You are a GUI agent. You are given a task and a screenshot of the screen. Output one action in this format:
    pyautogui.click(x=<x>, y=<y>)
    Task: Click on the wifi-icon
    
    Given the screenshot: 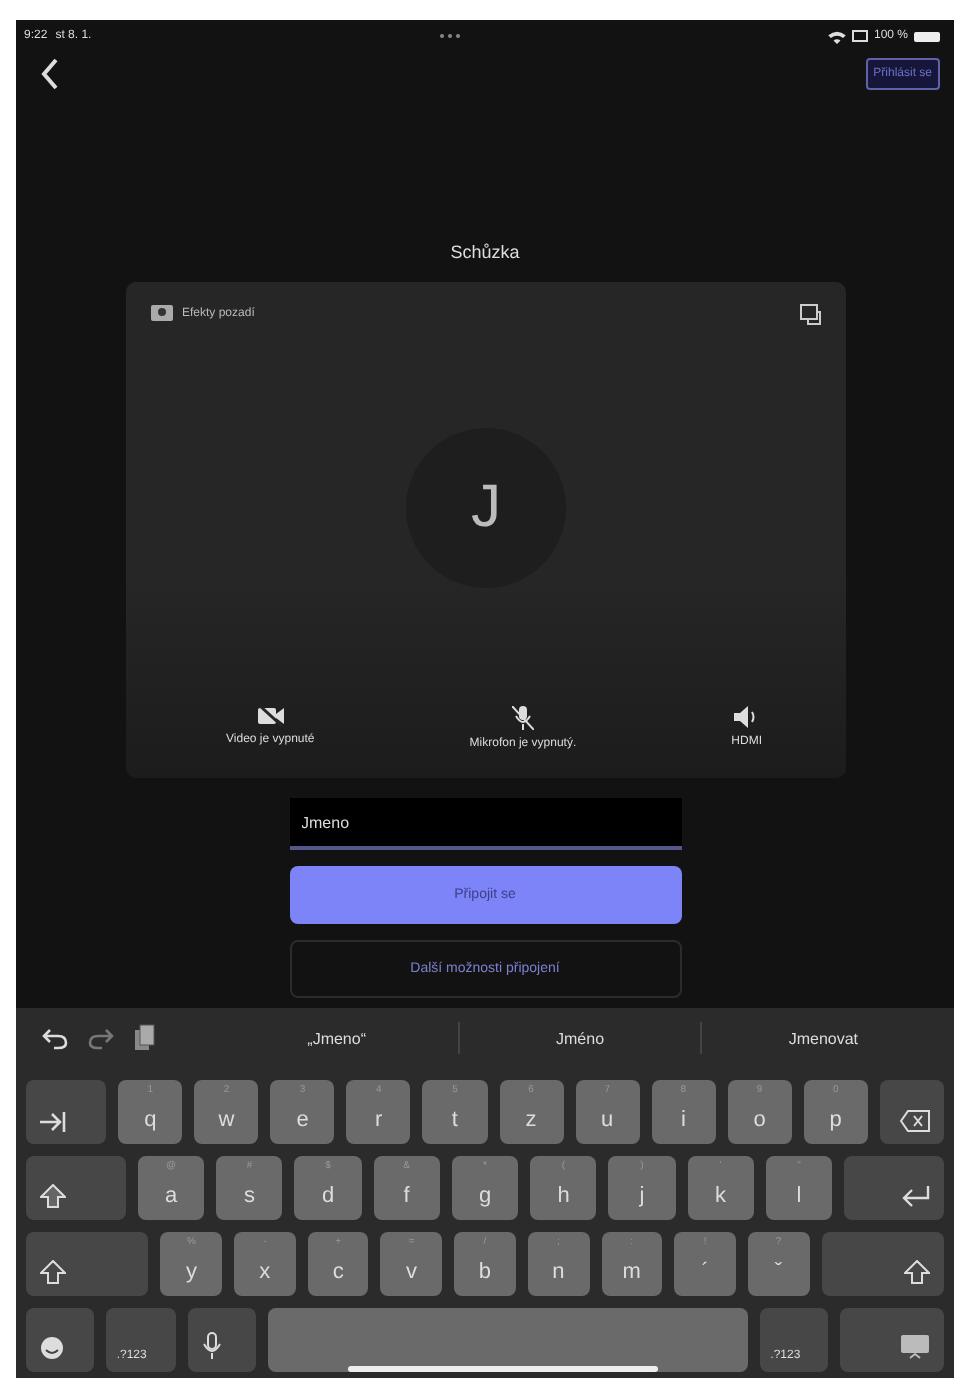 What is the action you would take?
    pyautogui.click(x=836, y=36)
    